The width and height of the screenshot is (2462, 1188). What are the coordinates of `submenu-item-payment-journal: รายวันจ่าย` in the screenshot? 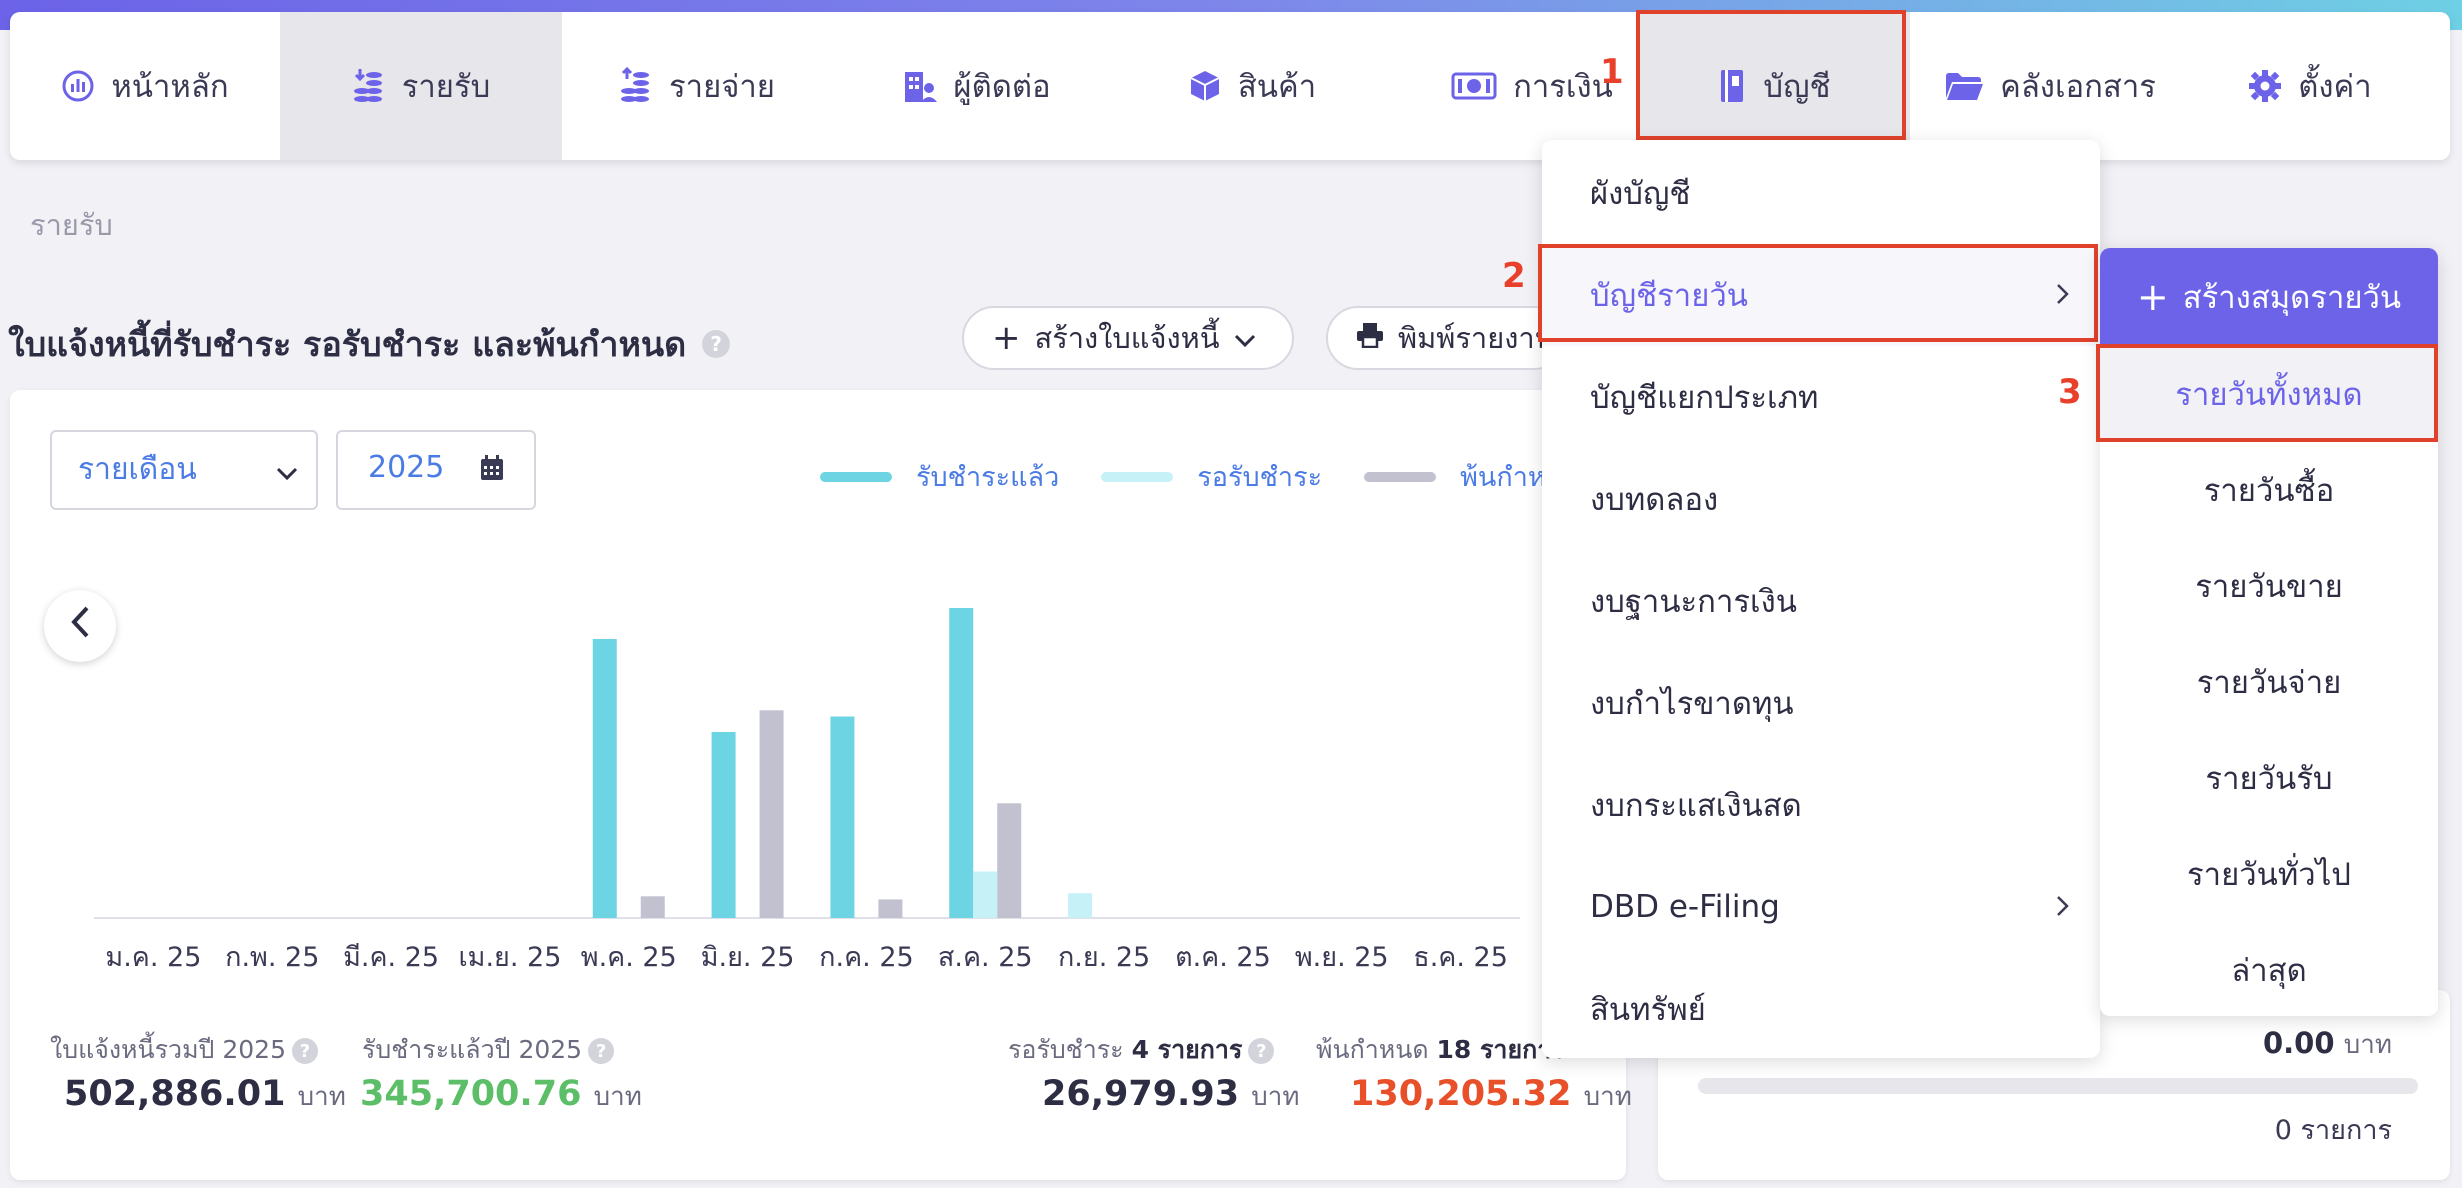 It's located at (2269, 682).